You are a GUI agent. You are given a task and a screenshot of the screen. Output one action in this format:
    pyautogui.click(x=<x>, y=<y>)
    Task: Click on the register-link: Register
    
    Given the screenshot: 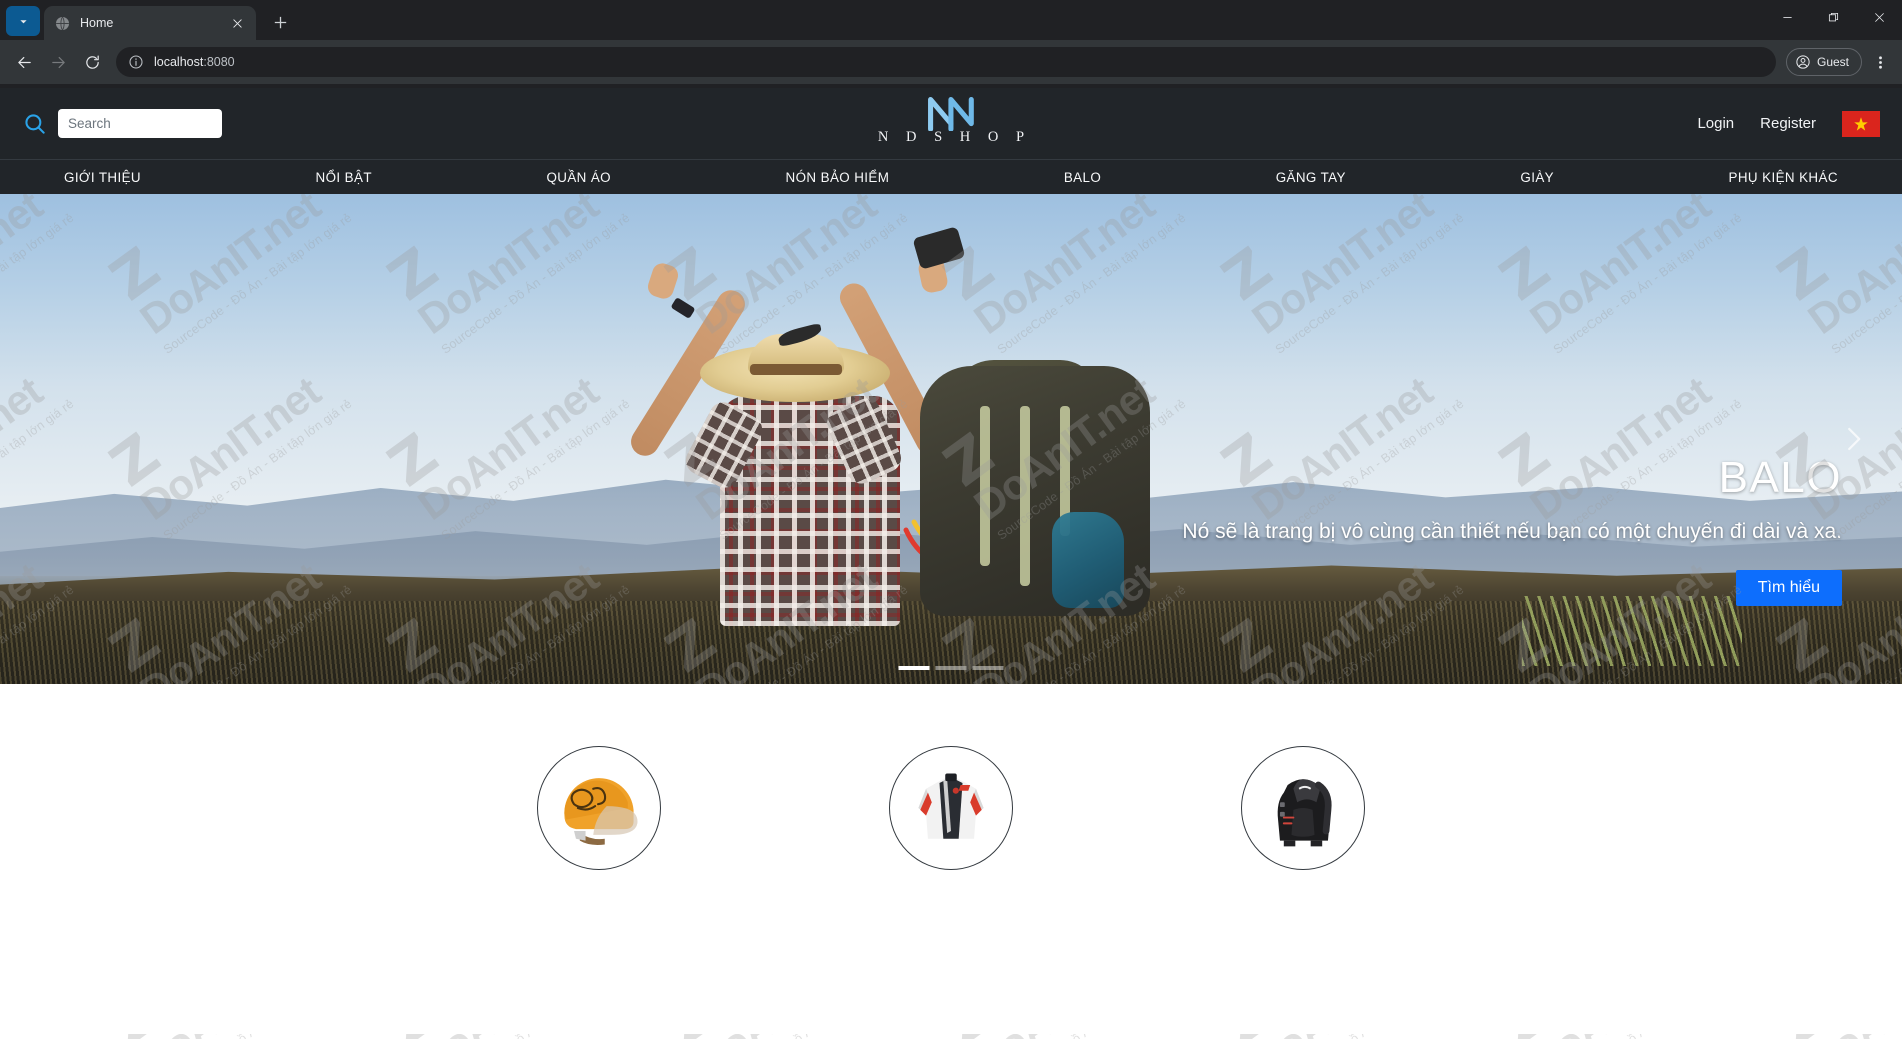 What is the action you would take?
    pyautogui.click(x=1788, y=123)
    